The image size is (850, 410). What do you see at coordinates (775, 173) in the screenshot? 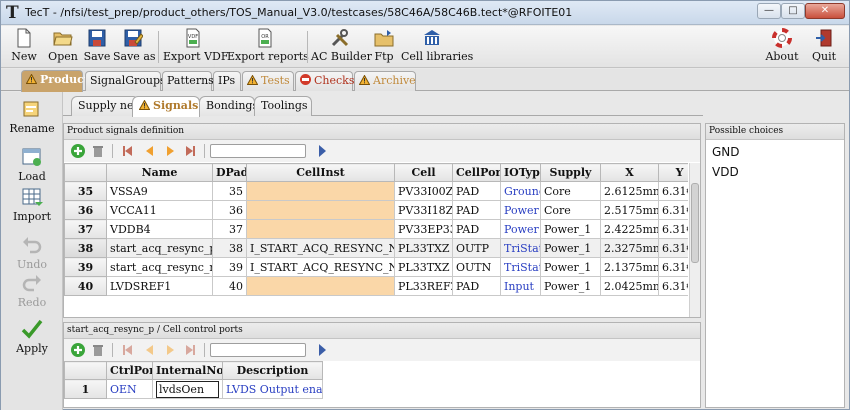
I see `choice-item: VDD` at bounding box center [775, 173].